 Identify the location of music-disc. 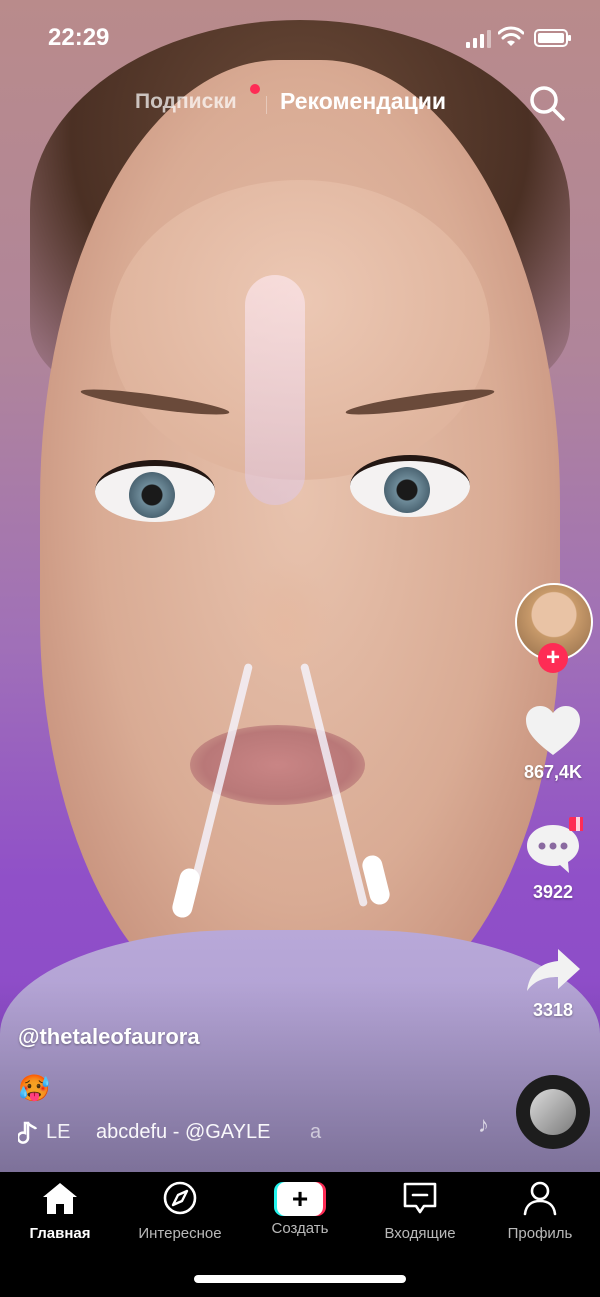
(553, 1112).